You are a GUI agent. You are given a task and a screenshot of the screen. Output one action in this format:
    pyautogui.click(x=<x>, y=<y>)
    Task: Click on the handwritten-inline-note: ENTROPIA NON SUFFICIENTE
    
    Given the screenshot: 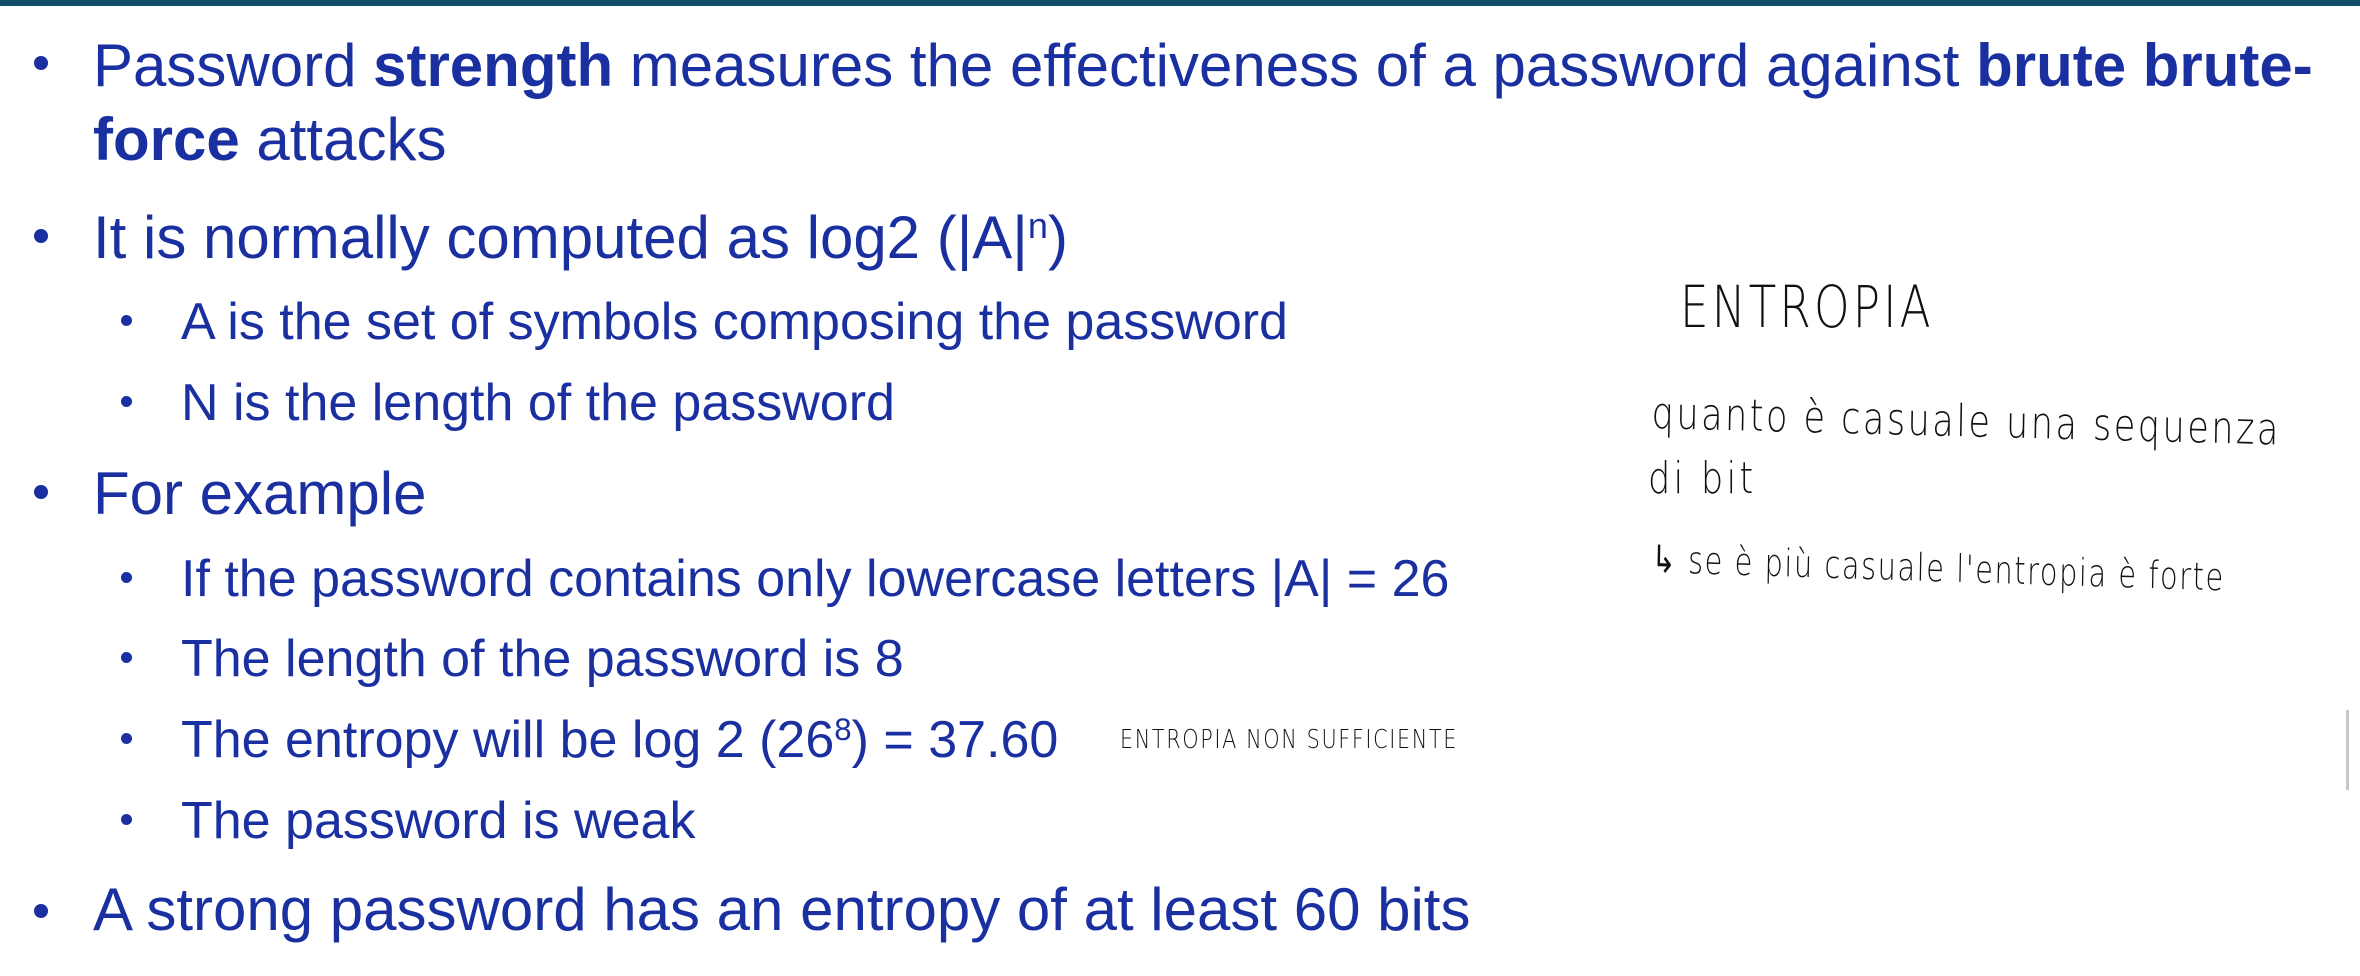 What is the action you would take?
    pyautogui.click(x=1289, y=740)
    